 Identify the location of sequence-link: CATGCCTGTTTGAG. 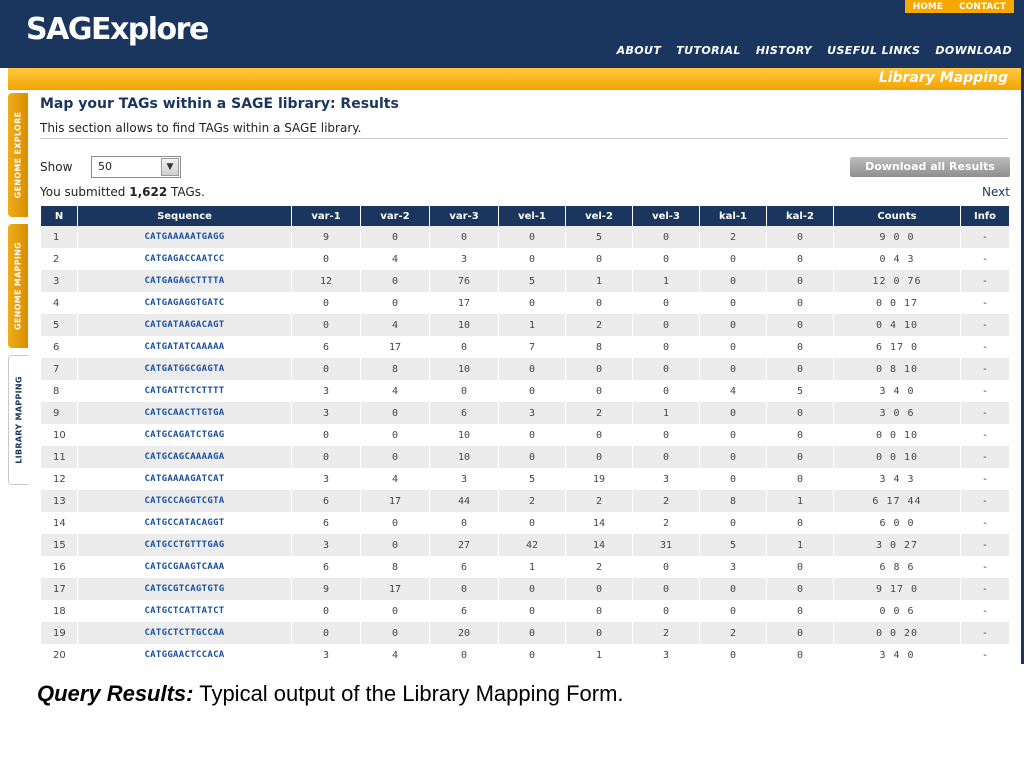
(184, 545).